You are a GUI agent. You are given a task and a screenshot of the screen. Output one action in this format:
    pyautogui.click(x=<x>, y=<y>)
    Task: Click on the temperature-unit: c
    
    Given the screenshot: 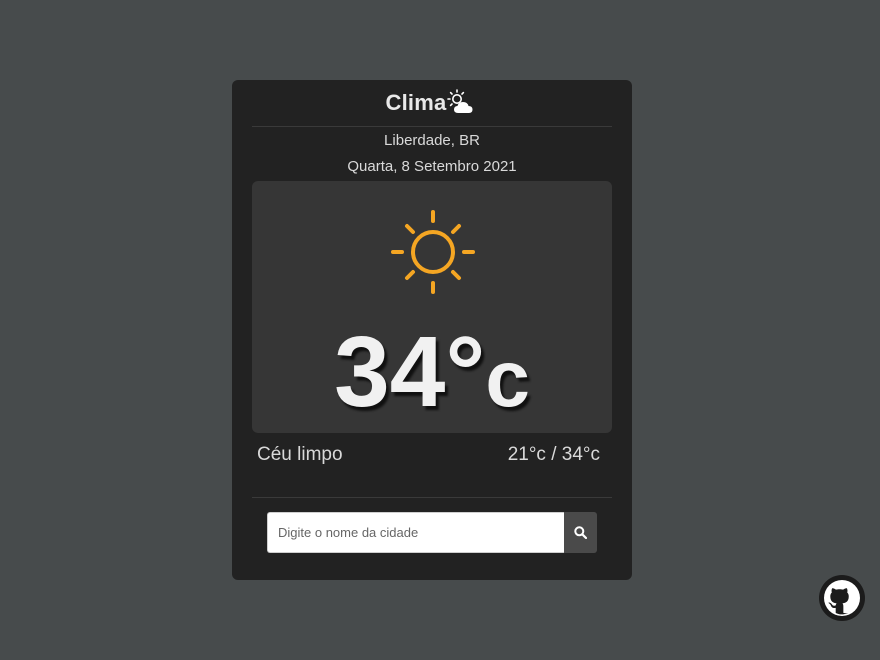 What is the action you would take?
    pyautogui.click(x=507, y=378)
    